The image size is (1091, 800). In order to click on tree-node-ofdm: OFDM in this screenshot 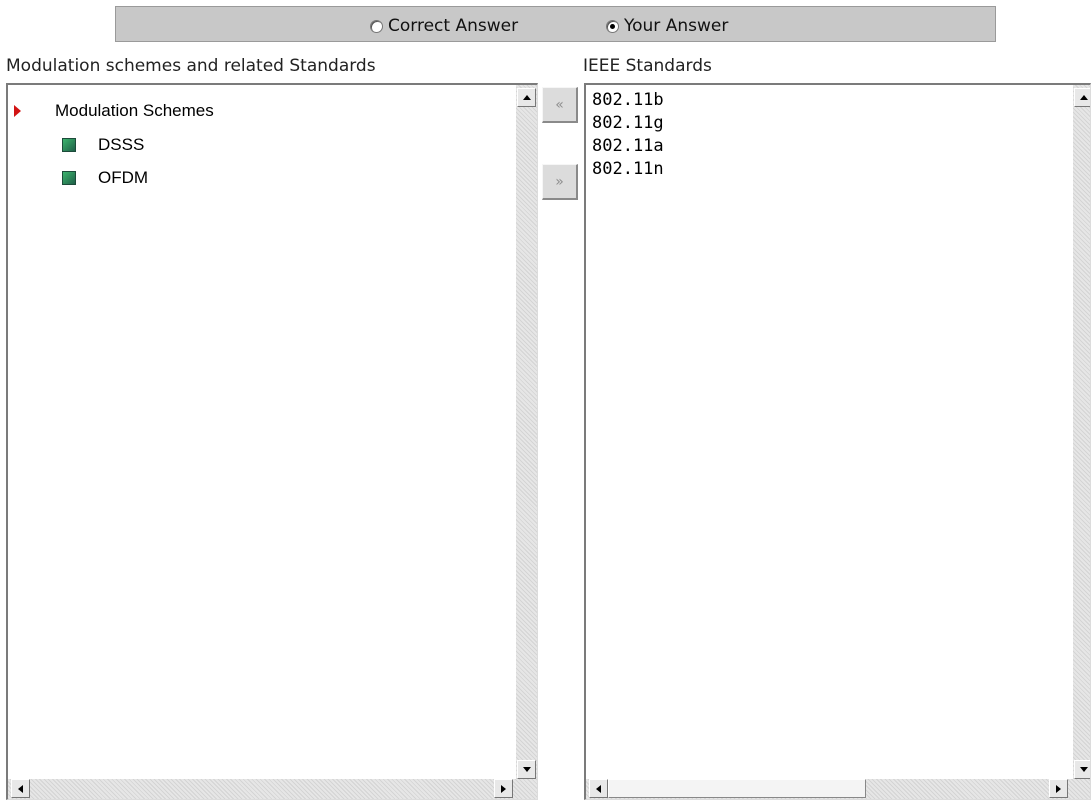, I will do `click(105, 178)`.